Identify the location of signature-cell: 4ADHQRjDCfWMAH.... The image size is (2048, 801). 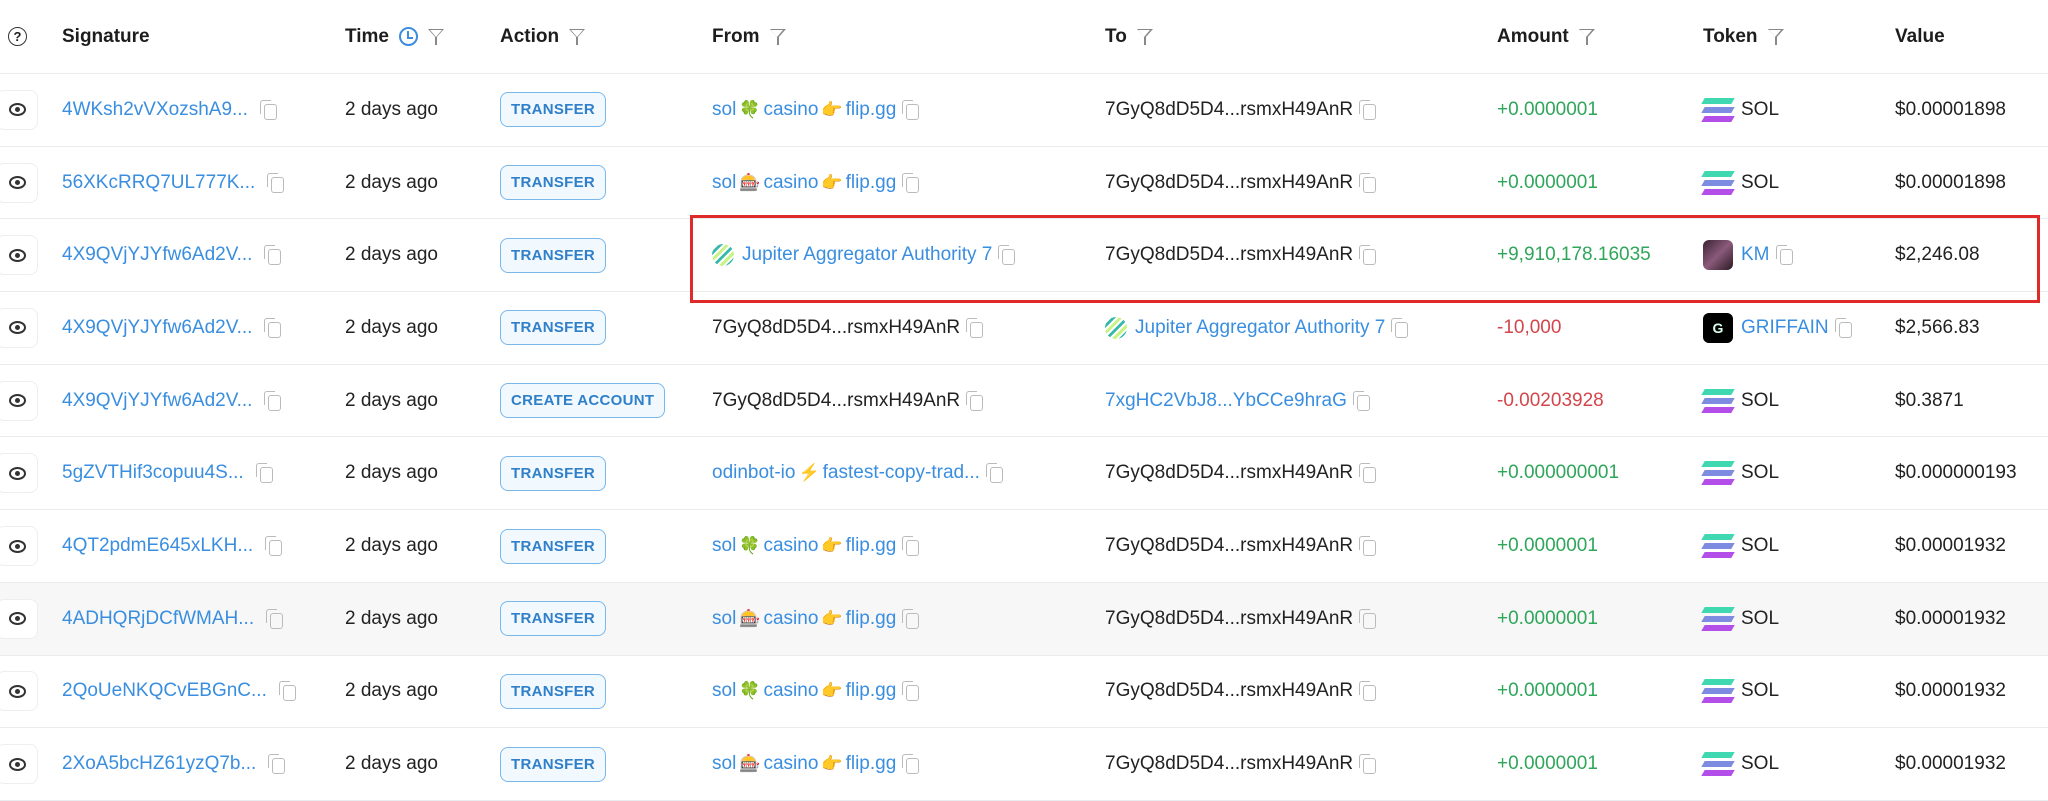
(173, 619).